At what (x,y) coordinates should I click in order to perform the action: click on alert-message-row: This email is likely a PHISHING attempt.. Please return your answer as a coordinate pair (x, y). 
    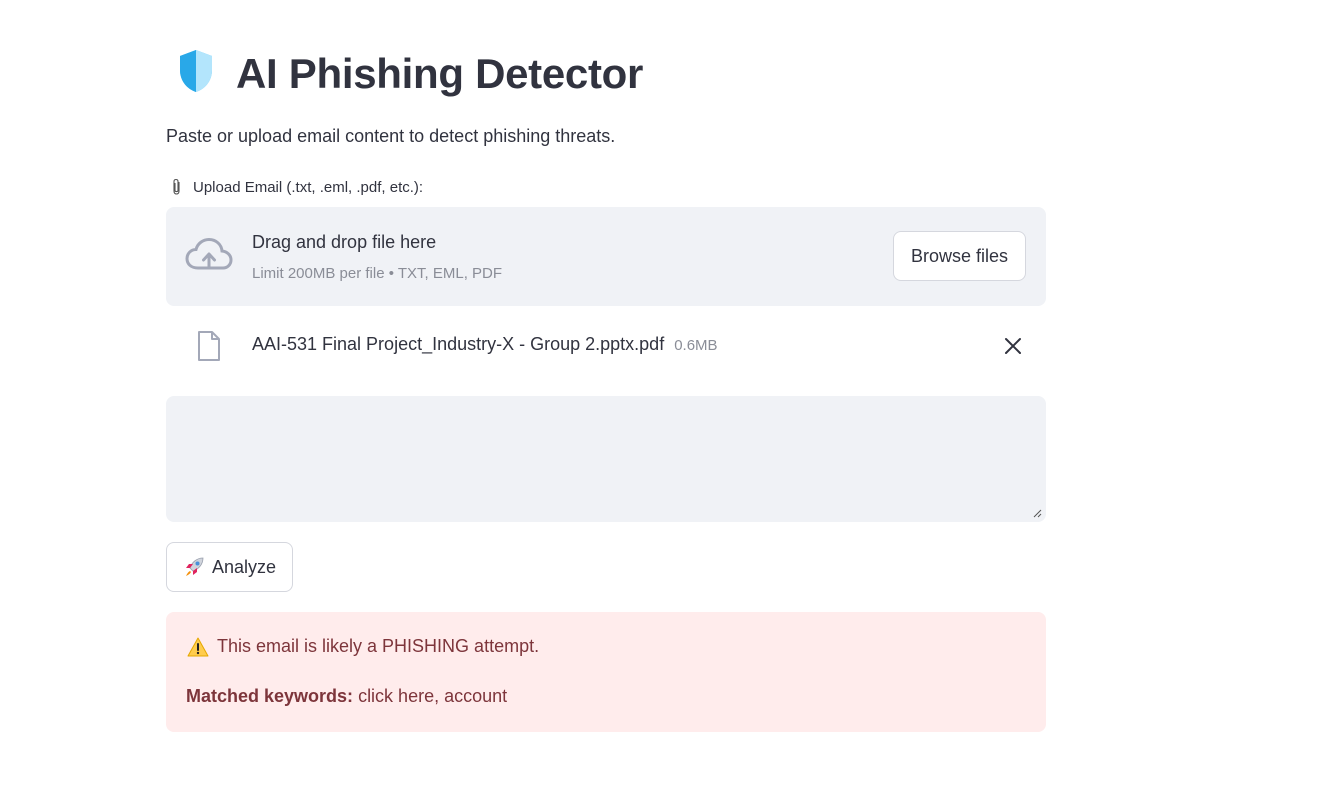
    Looking at the image, I should click on (363, 646).